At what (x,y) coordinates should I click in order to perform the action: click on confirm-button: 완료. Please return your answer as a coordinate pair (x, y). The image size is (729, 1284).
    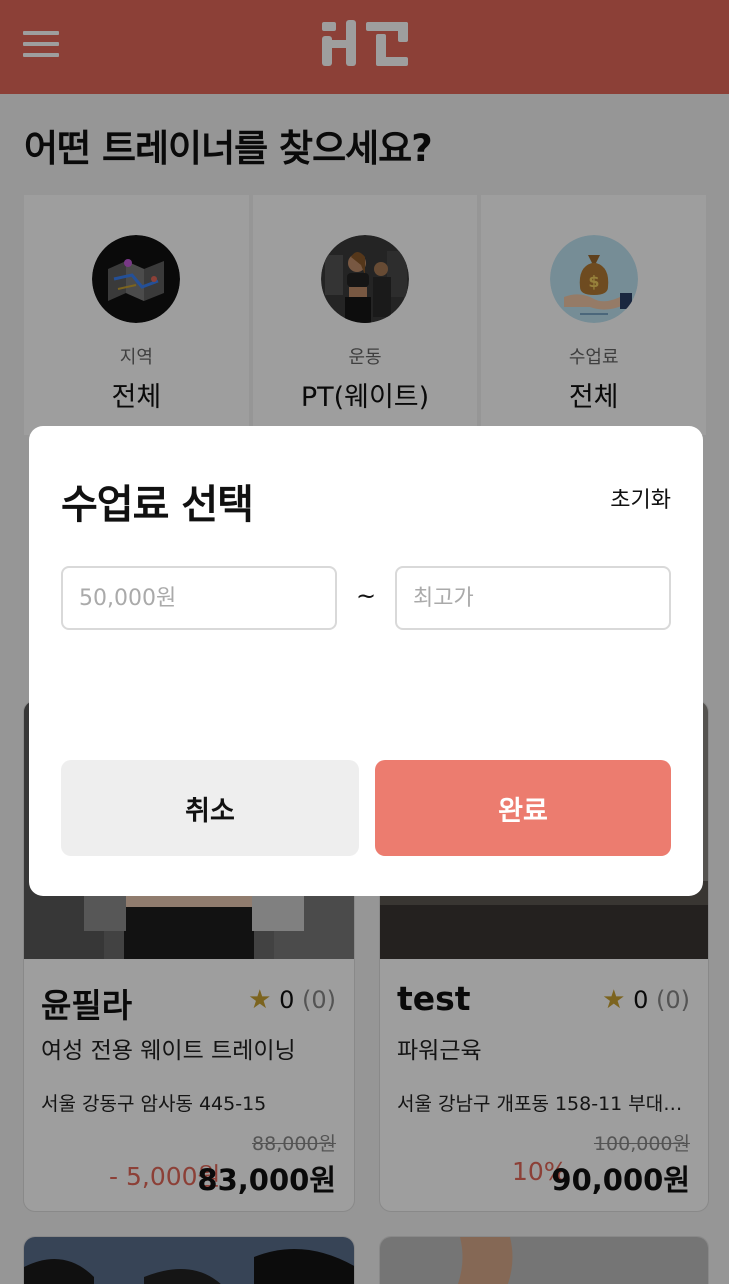
    Looking at the image, I should click on (523, 808).